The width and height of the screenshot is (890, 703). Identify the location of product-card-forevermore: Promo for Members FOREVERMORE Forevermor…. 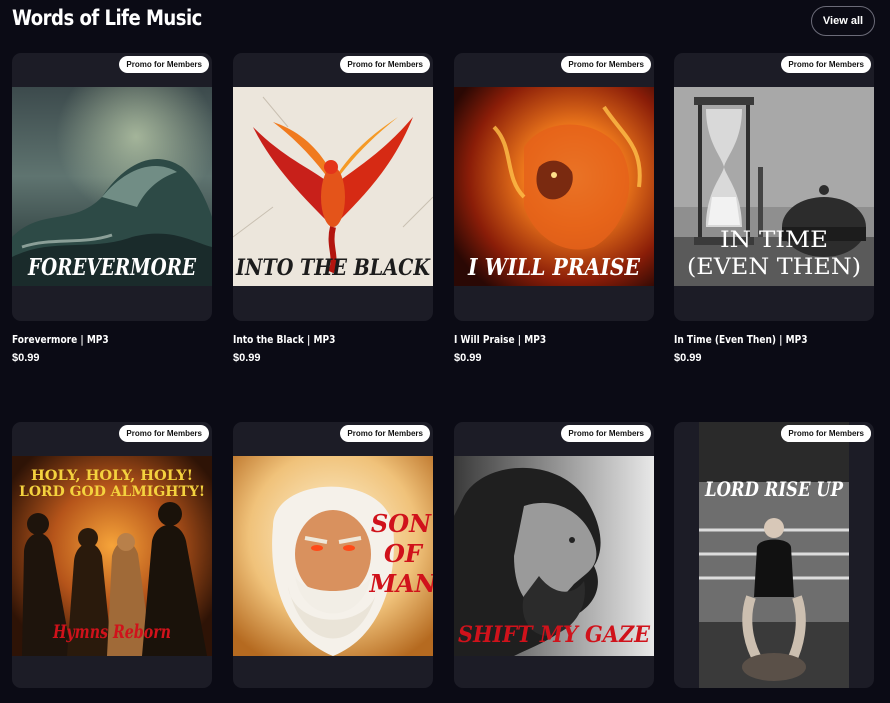
(112, 208).